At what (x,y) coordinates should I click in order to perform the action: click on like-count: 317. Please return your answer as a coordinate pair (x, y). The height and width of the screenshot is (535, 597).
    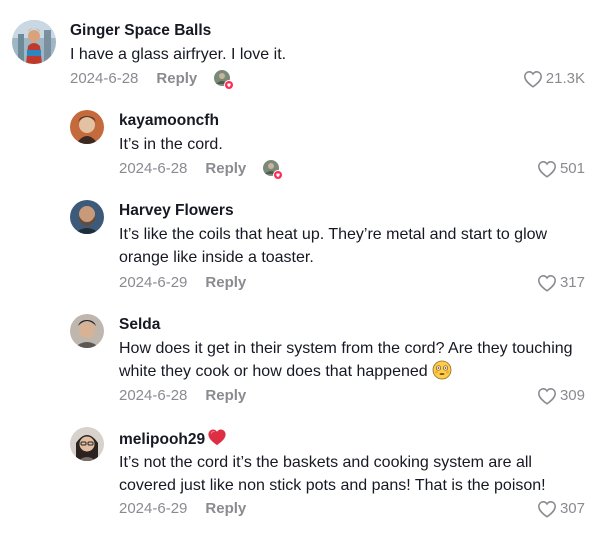
    Looking at the image, I should click on (572, 282).